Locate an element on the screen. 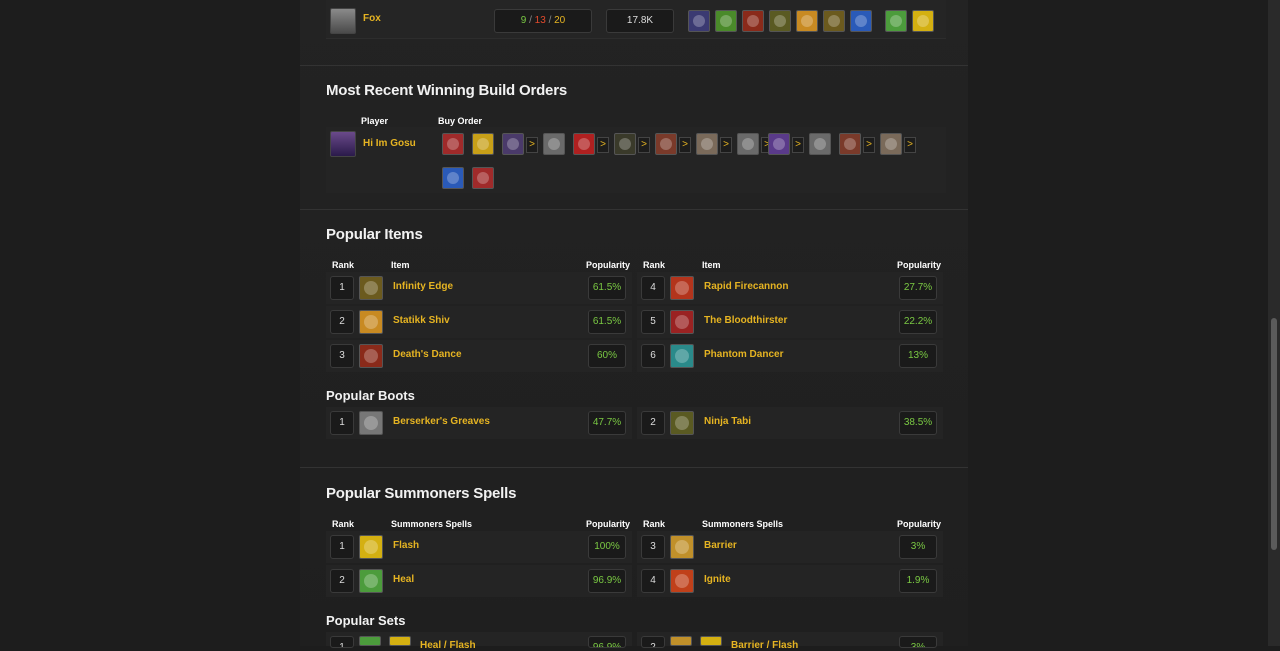 The width and height of the screenshot is (1280, 651). gold-value: 17.8K is located at coordinates (640, 20).